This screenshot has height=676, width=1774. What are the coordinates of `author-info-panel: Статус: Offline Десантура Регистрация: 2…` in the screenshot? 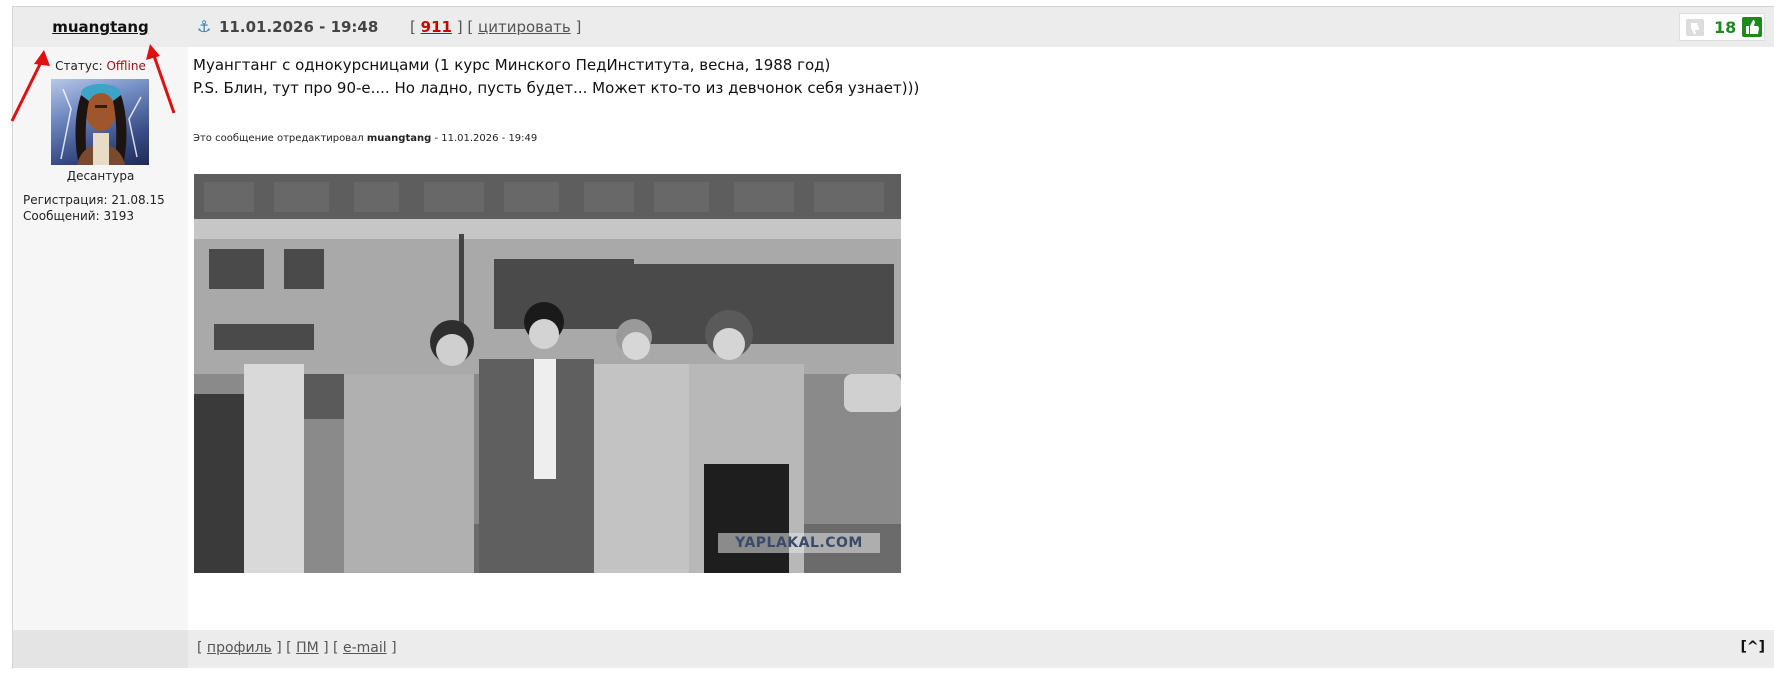 It's located at (100, 338).